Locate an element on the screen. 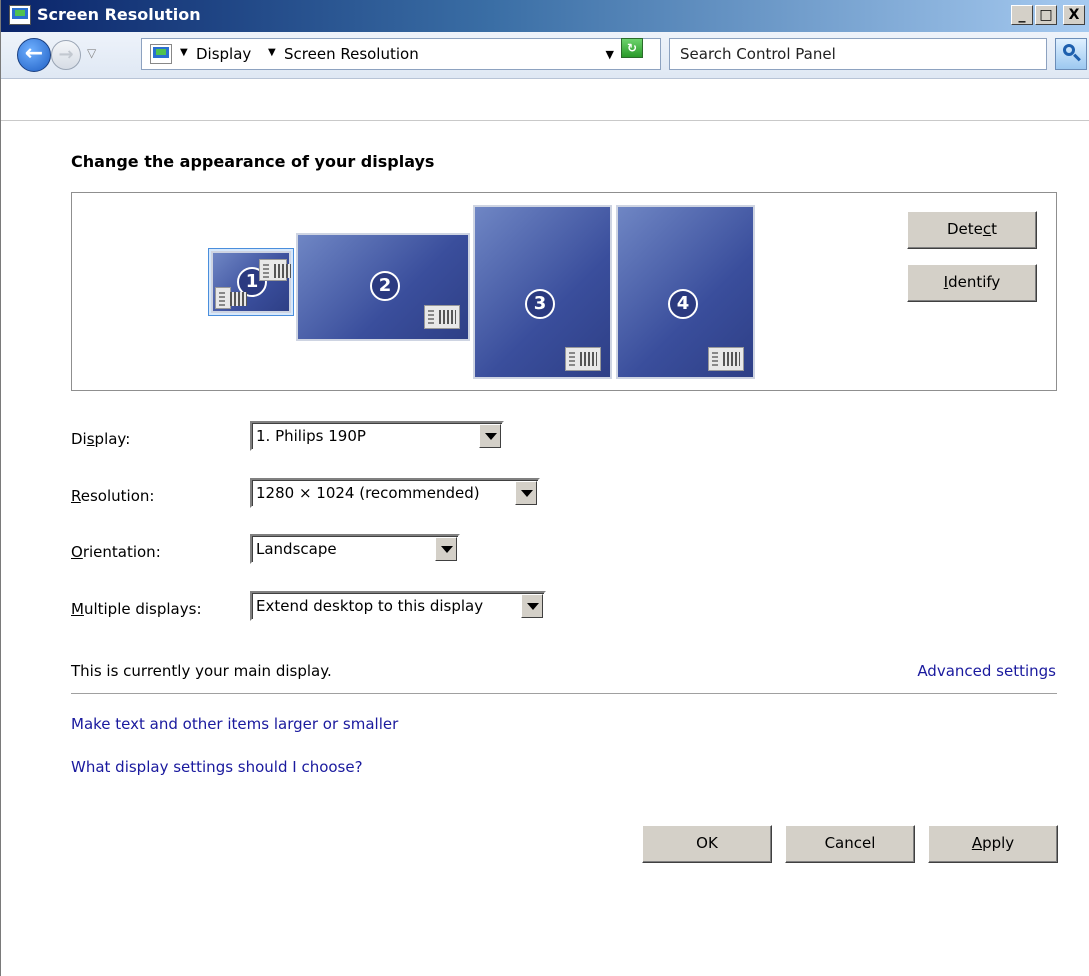 The height and width of the screenshot is (976, 1089). multiple-displays-select: Extend desktop to this display is located at coordinates (398, 606).